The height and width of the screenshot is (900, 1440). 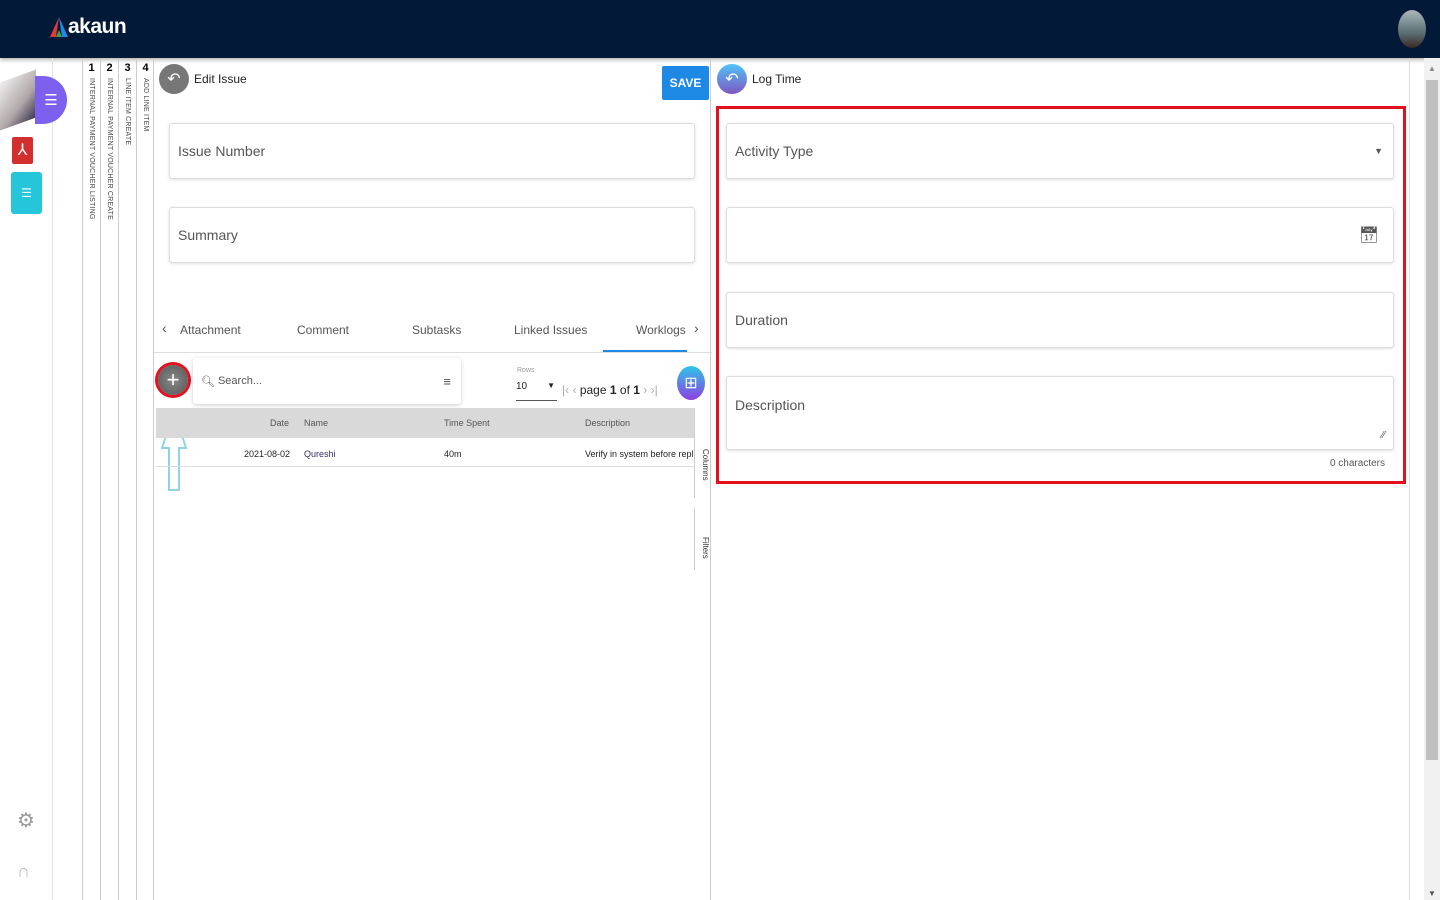 What do you see at coordinates (109, 68) in the screenshot?
I see `tab-number: 2` at bounding box center [109, 68].